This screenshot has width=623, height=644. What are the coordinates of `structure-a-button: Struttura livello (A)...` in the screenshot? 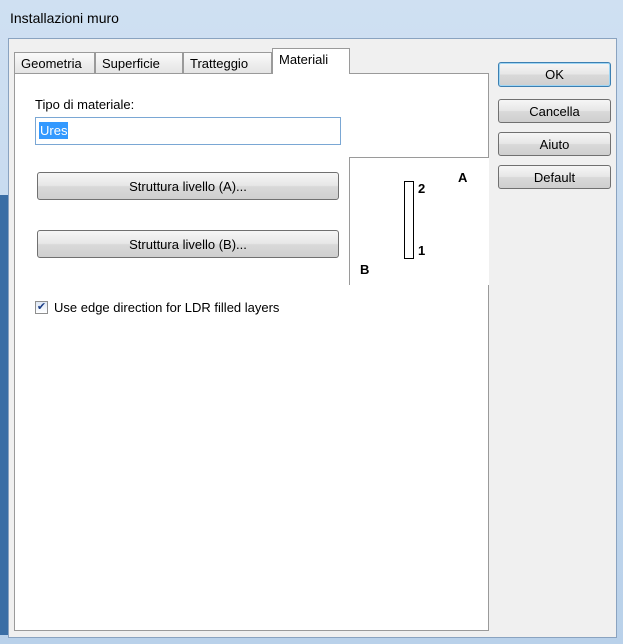 It's located at (188, 186).